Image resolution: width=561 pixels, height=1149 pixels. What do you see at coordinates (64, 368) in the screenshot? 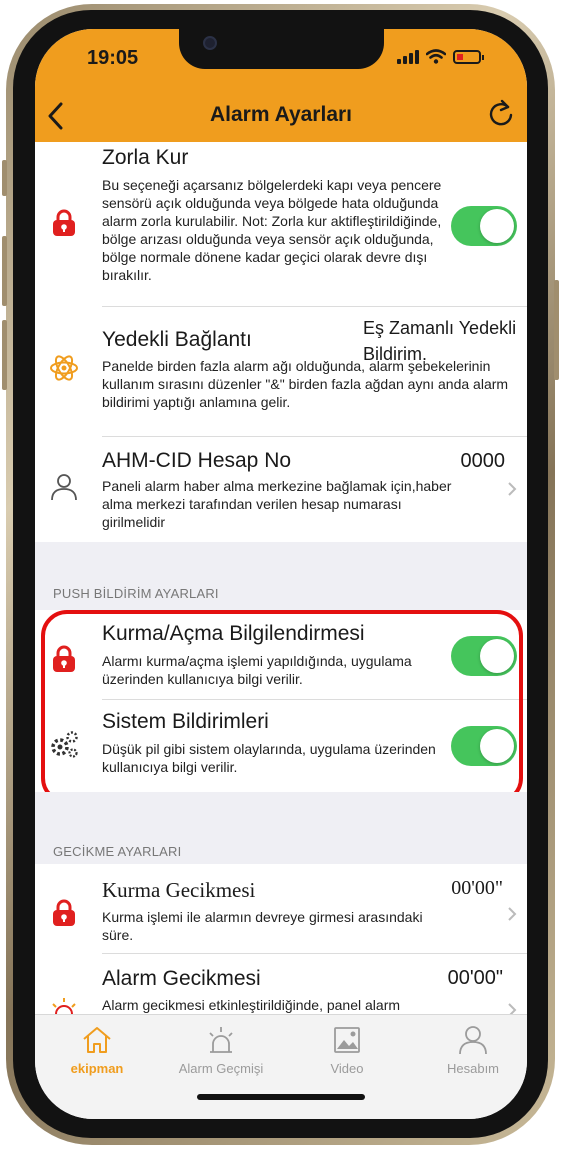
I see `atom-icon` at bounding box center [64, 368].